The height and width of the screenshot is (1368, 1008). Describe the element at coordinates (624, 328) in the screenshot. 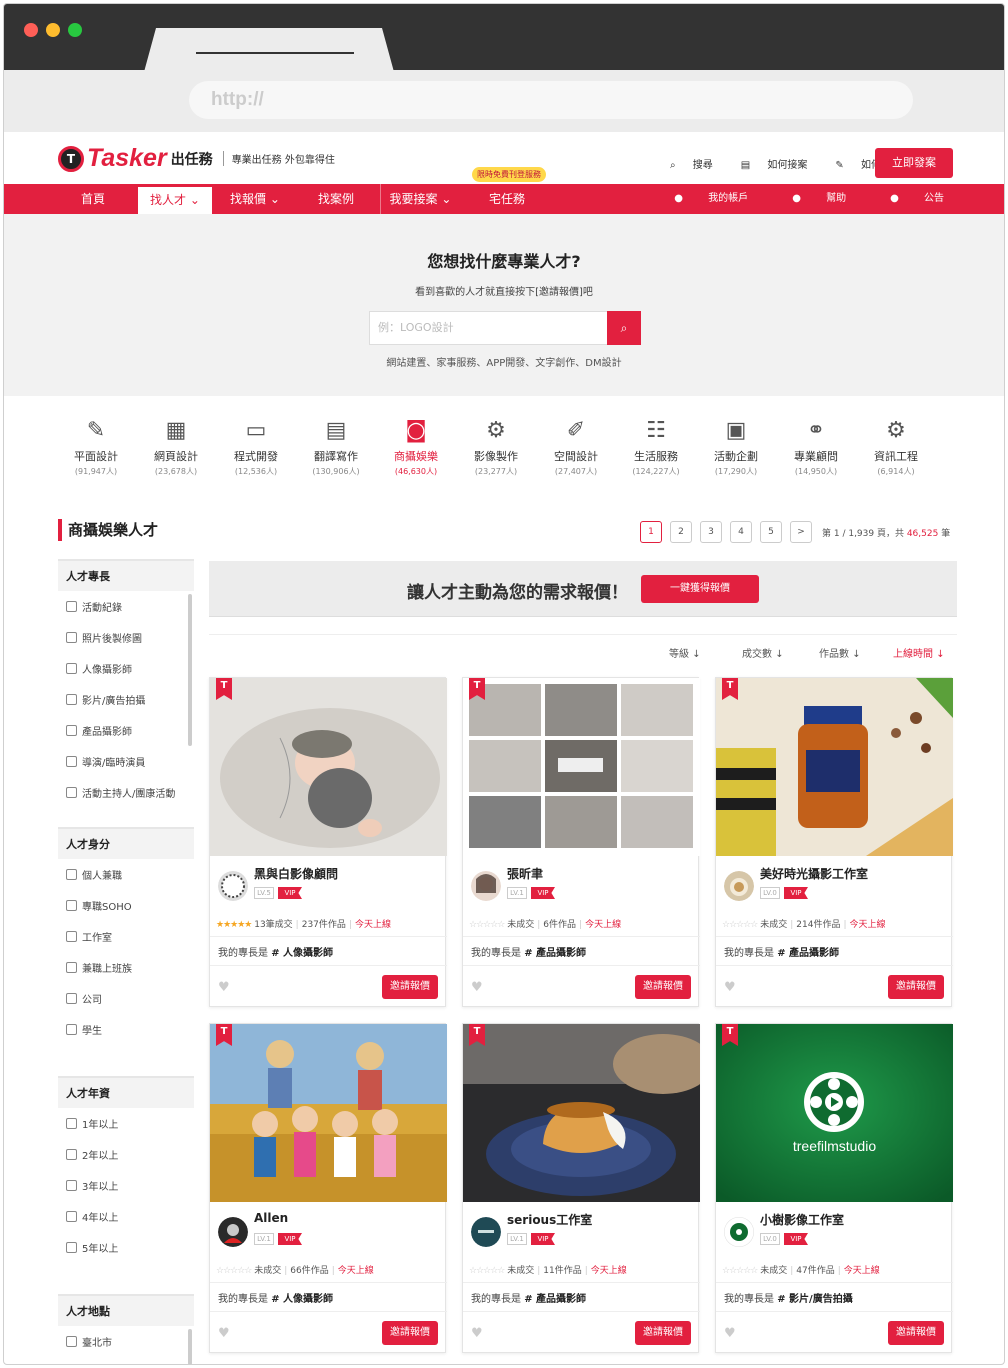

I see `search-button: ⌕` at that location.